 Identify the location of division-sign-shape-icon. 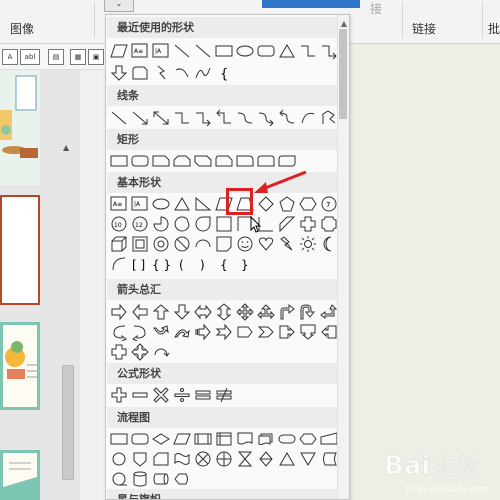
(182, 395).